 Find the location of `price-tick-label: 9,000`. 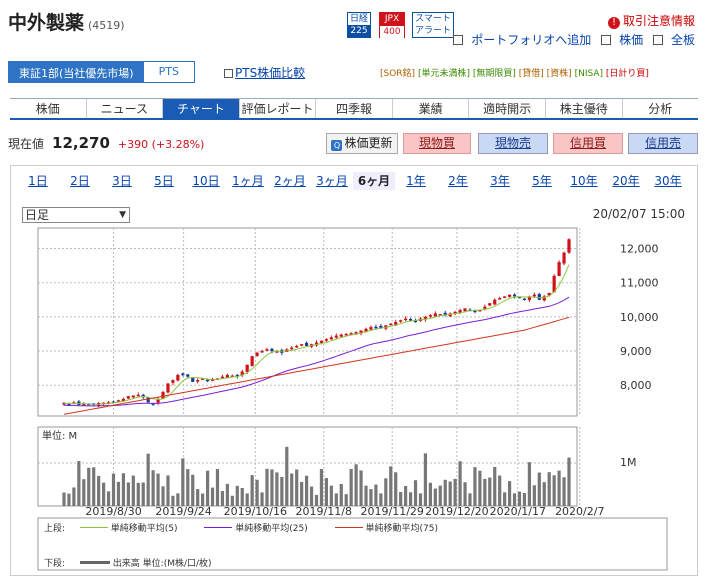

price-tick-label: 9,000 is located at coordinates (636, 351).